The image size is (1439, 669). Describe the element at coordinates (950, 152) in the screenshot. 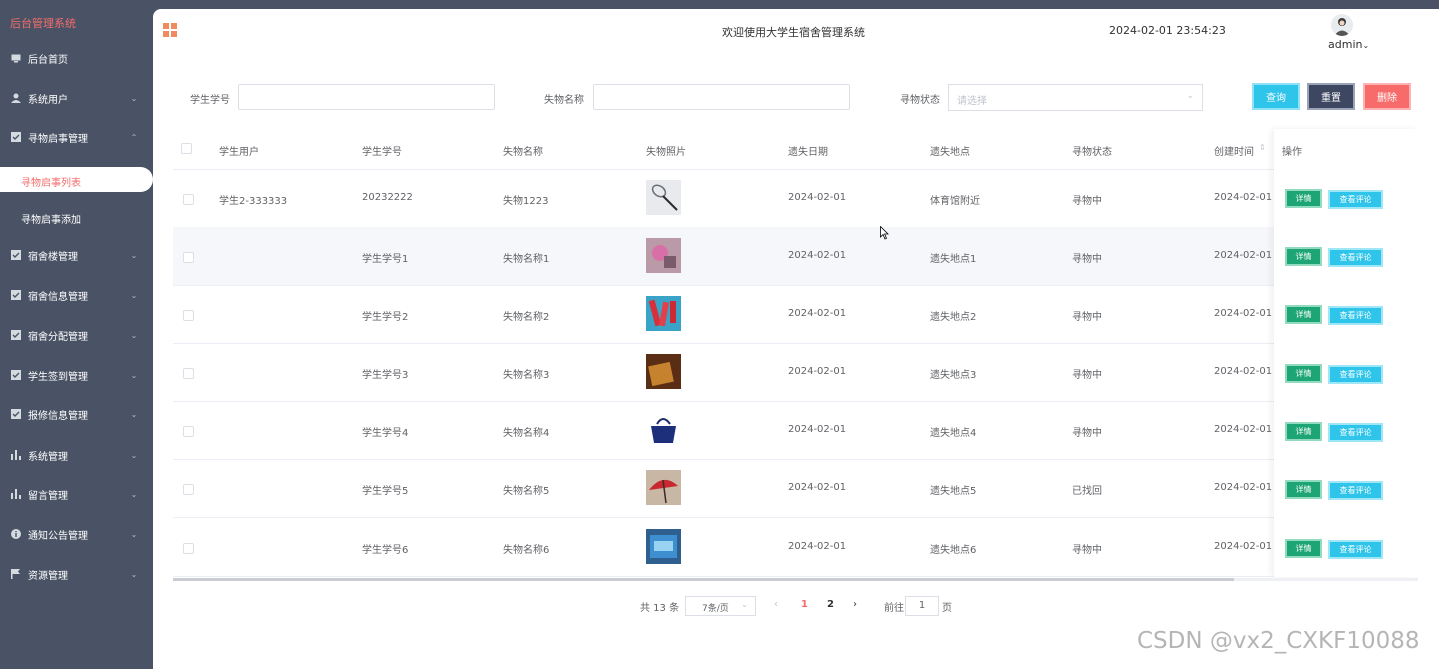

I see `col-header-lost-place: 遗失地点` at that location.